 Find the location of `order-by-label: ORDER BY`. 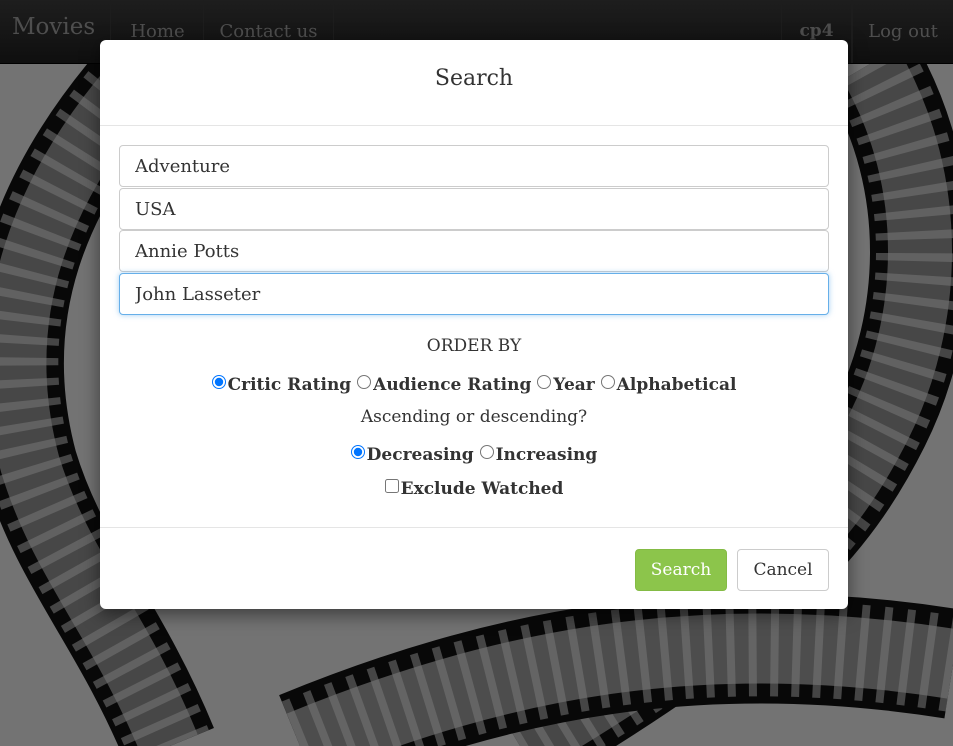

order-by-label: ORDER BY is located at coordinates (474, 346).